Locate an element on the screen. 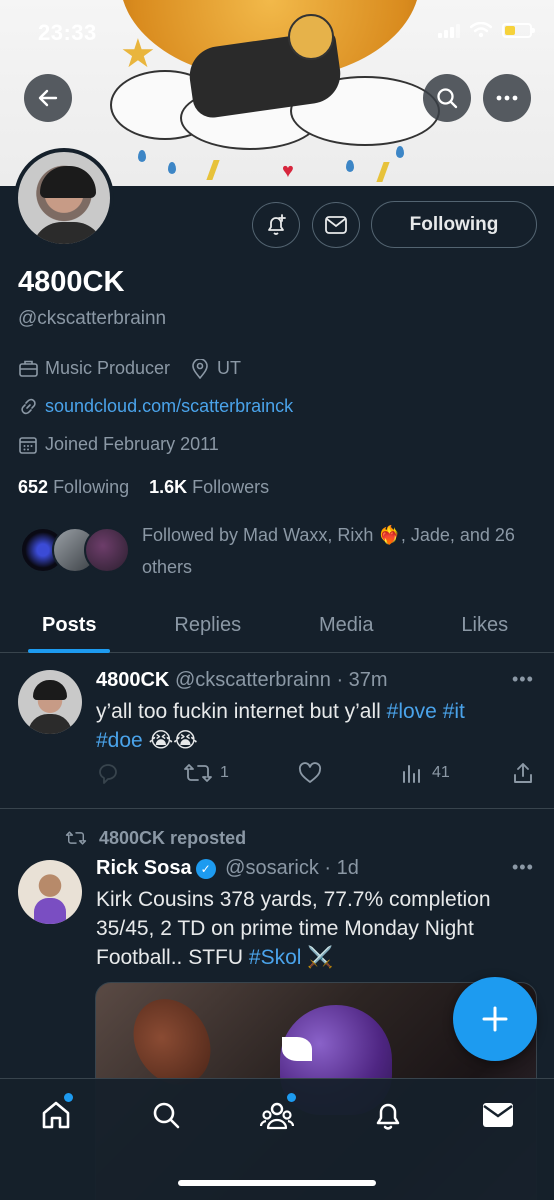  like-icon is located at coordinates (310, 772).